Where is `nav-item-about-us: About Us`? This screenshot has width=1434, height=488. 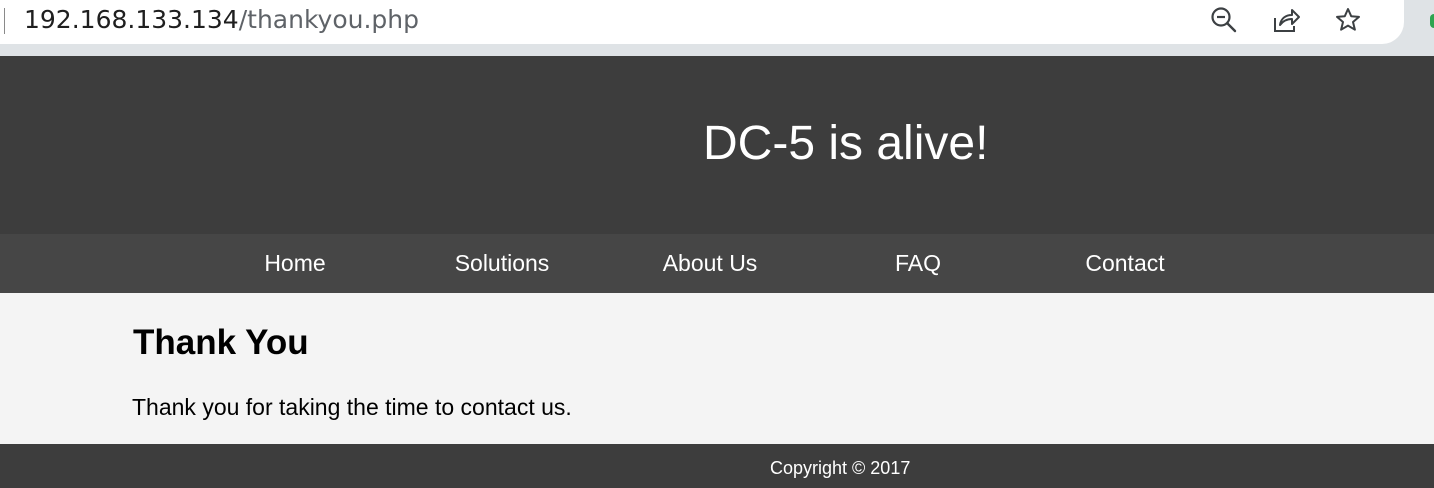 nav-item-about-us: About Us is located at coordinates (710, 263).